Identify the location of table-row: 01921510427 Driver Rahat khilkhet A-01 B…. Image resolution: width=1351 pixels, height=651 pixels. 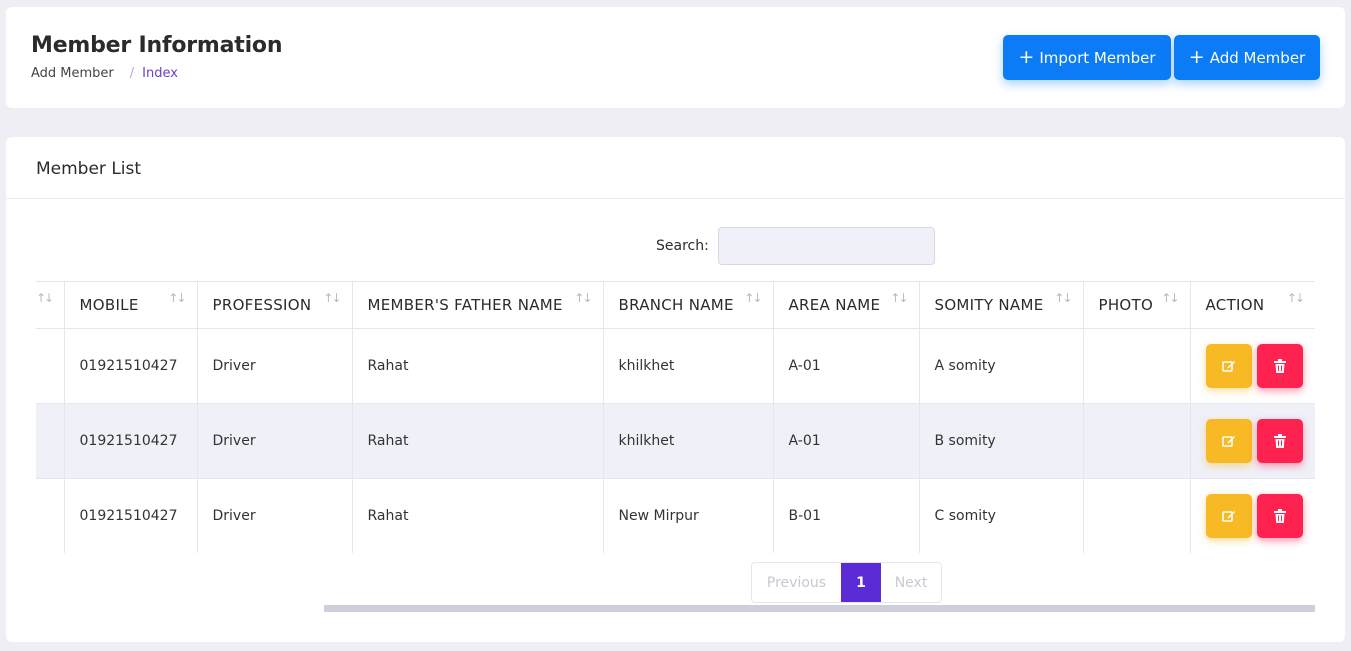
(675, 441).